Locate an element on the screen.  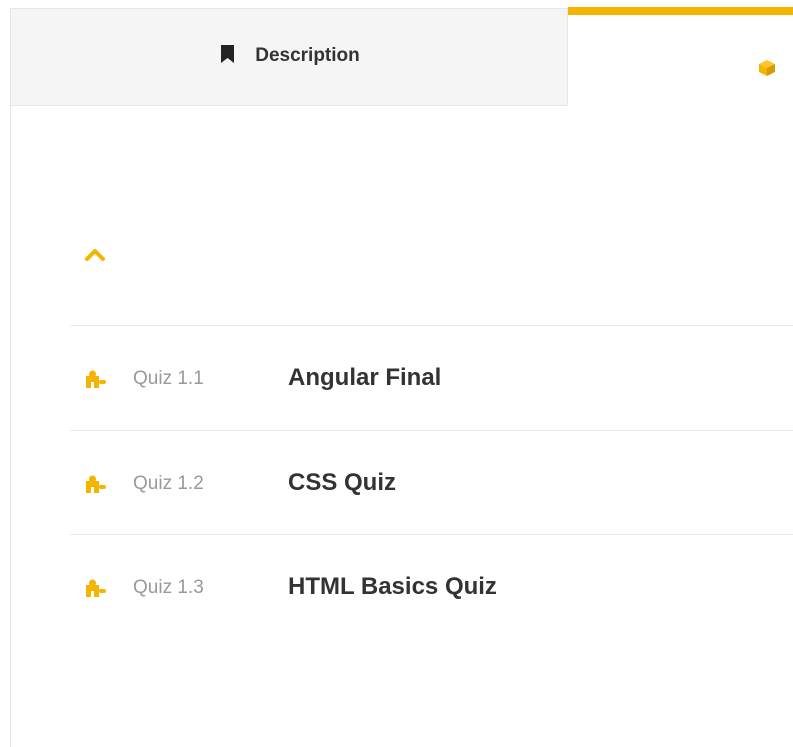
lesson-number: Quiz 1.1 is located at coordinates (168, 378).